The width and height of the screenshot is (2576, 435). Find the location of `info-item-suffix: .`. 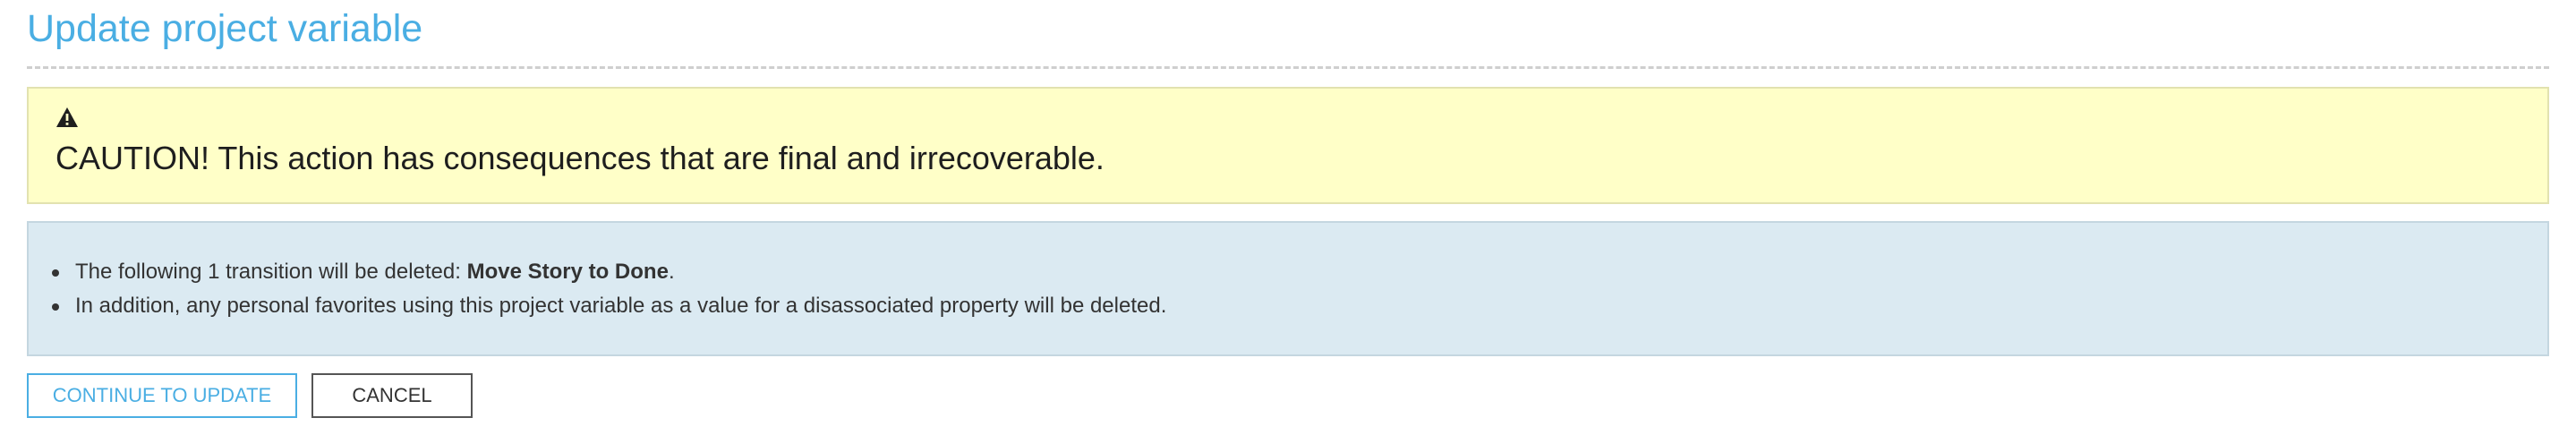

info-item-suffix: . is located at coordinates (671, 272).